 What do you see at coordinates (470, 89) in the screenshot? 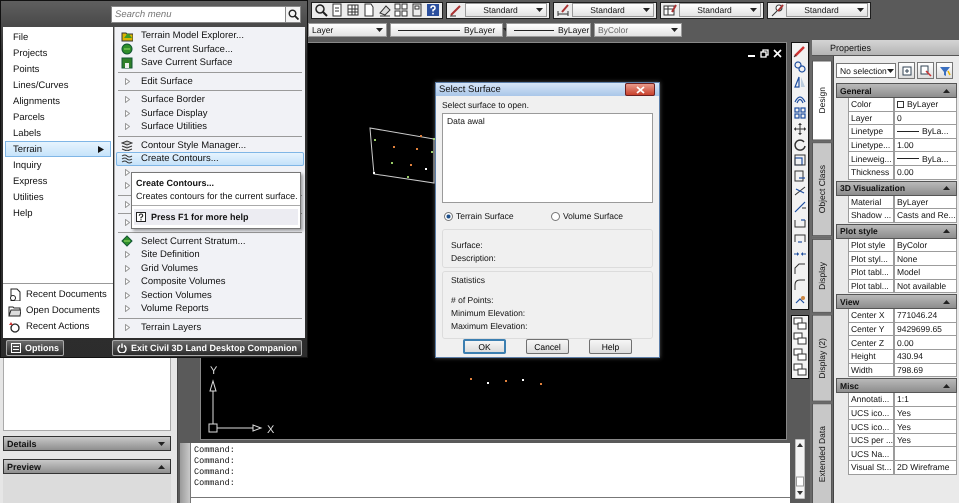
I see `dialog-title: Select Surface` at bounding box center [470, 89].